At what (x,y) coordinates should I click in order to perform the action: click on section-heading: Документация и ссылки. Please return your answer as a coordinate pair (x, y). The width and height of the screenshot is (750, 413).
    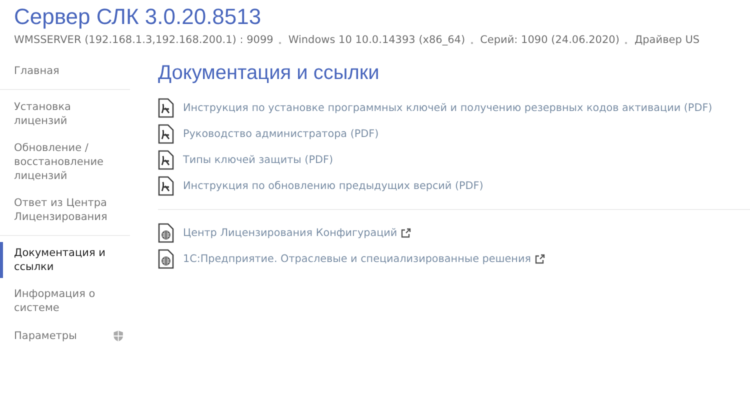
    Looking at the image, I should click on (269, 73).